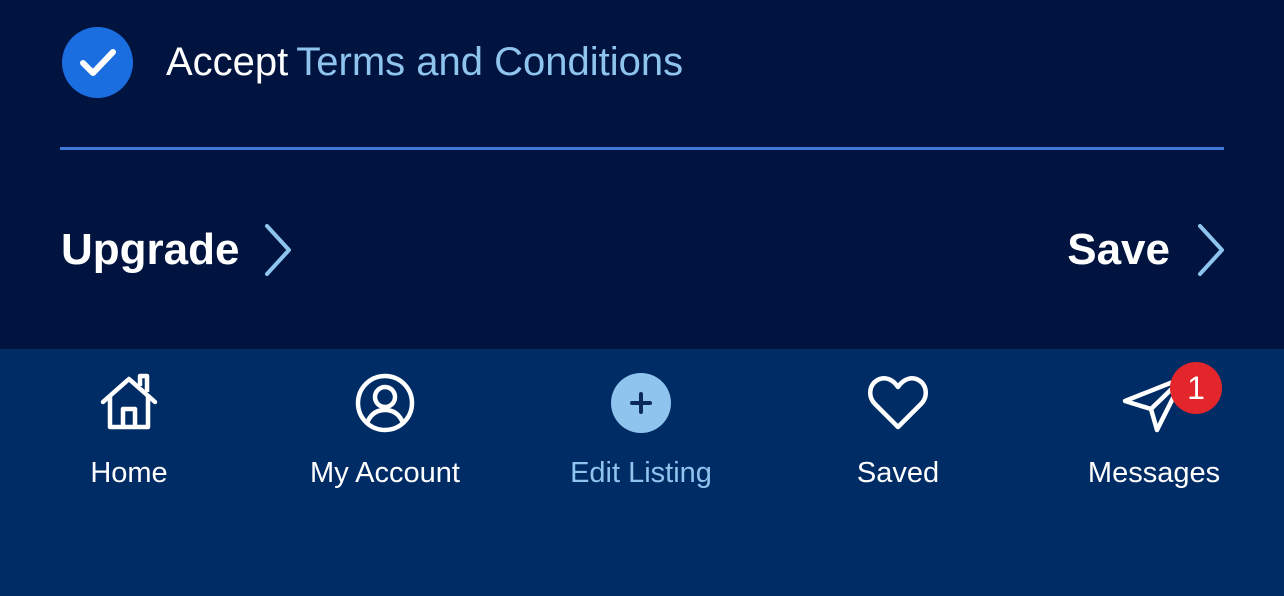 The width and height of the screenshot is (1284, 596). I want to click on tab-messages: 1 Messages, so click(1154, 429).